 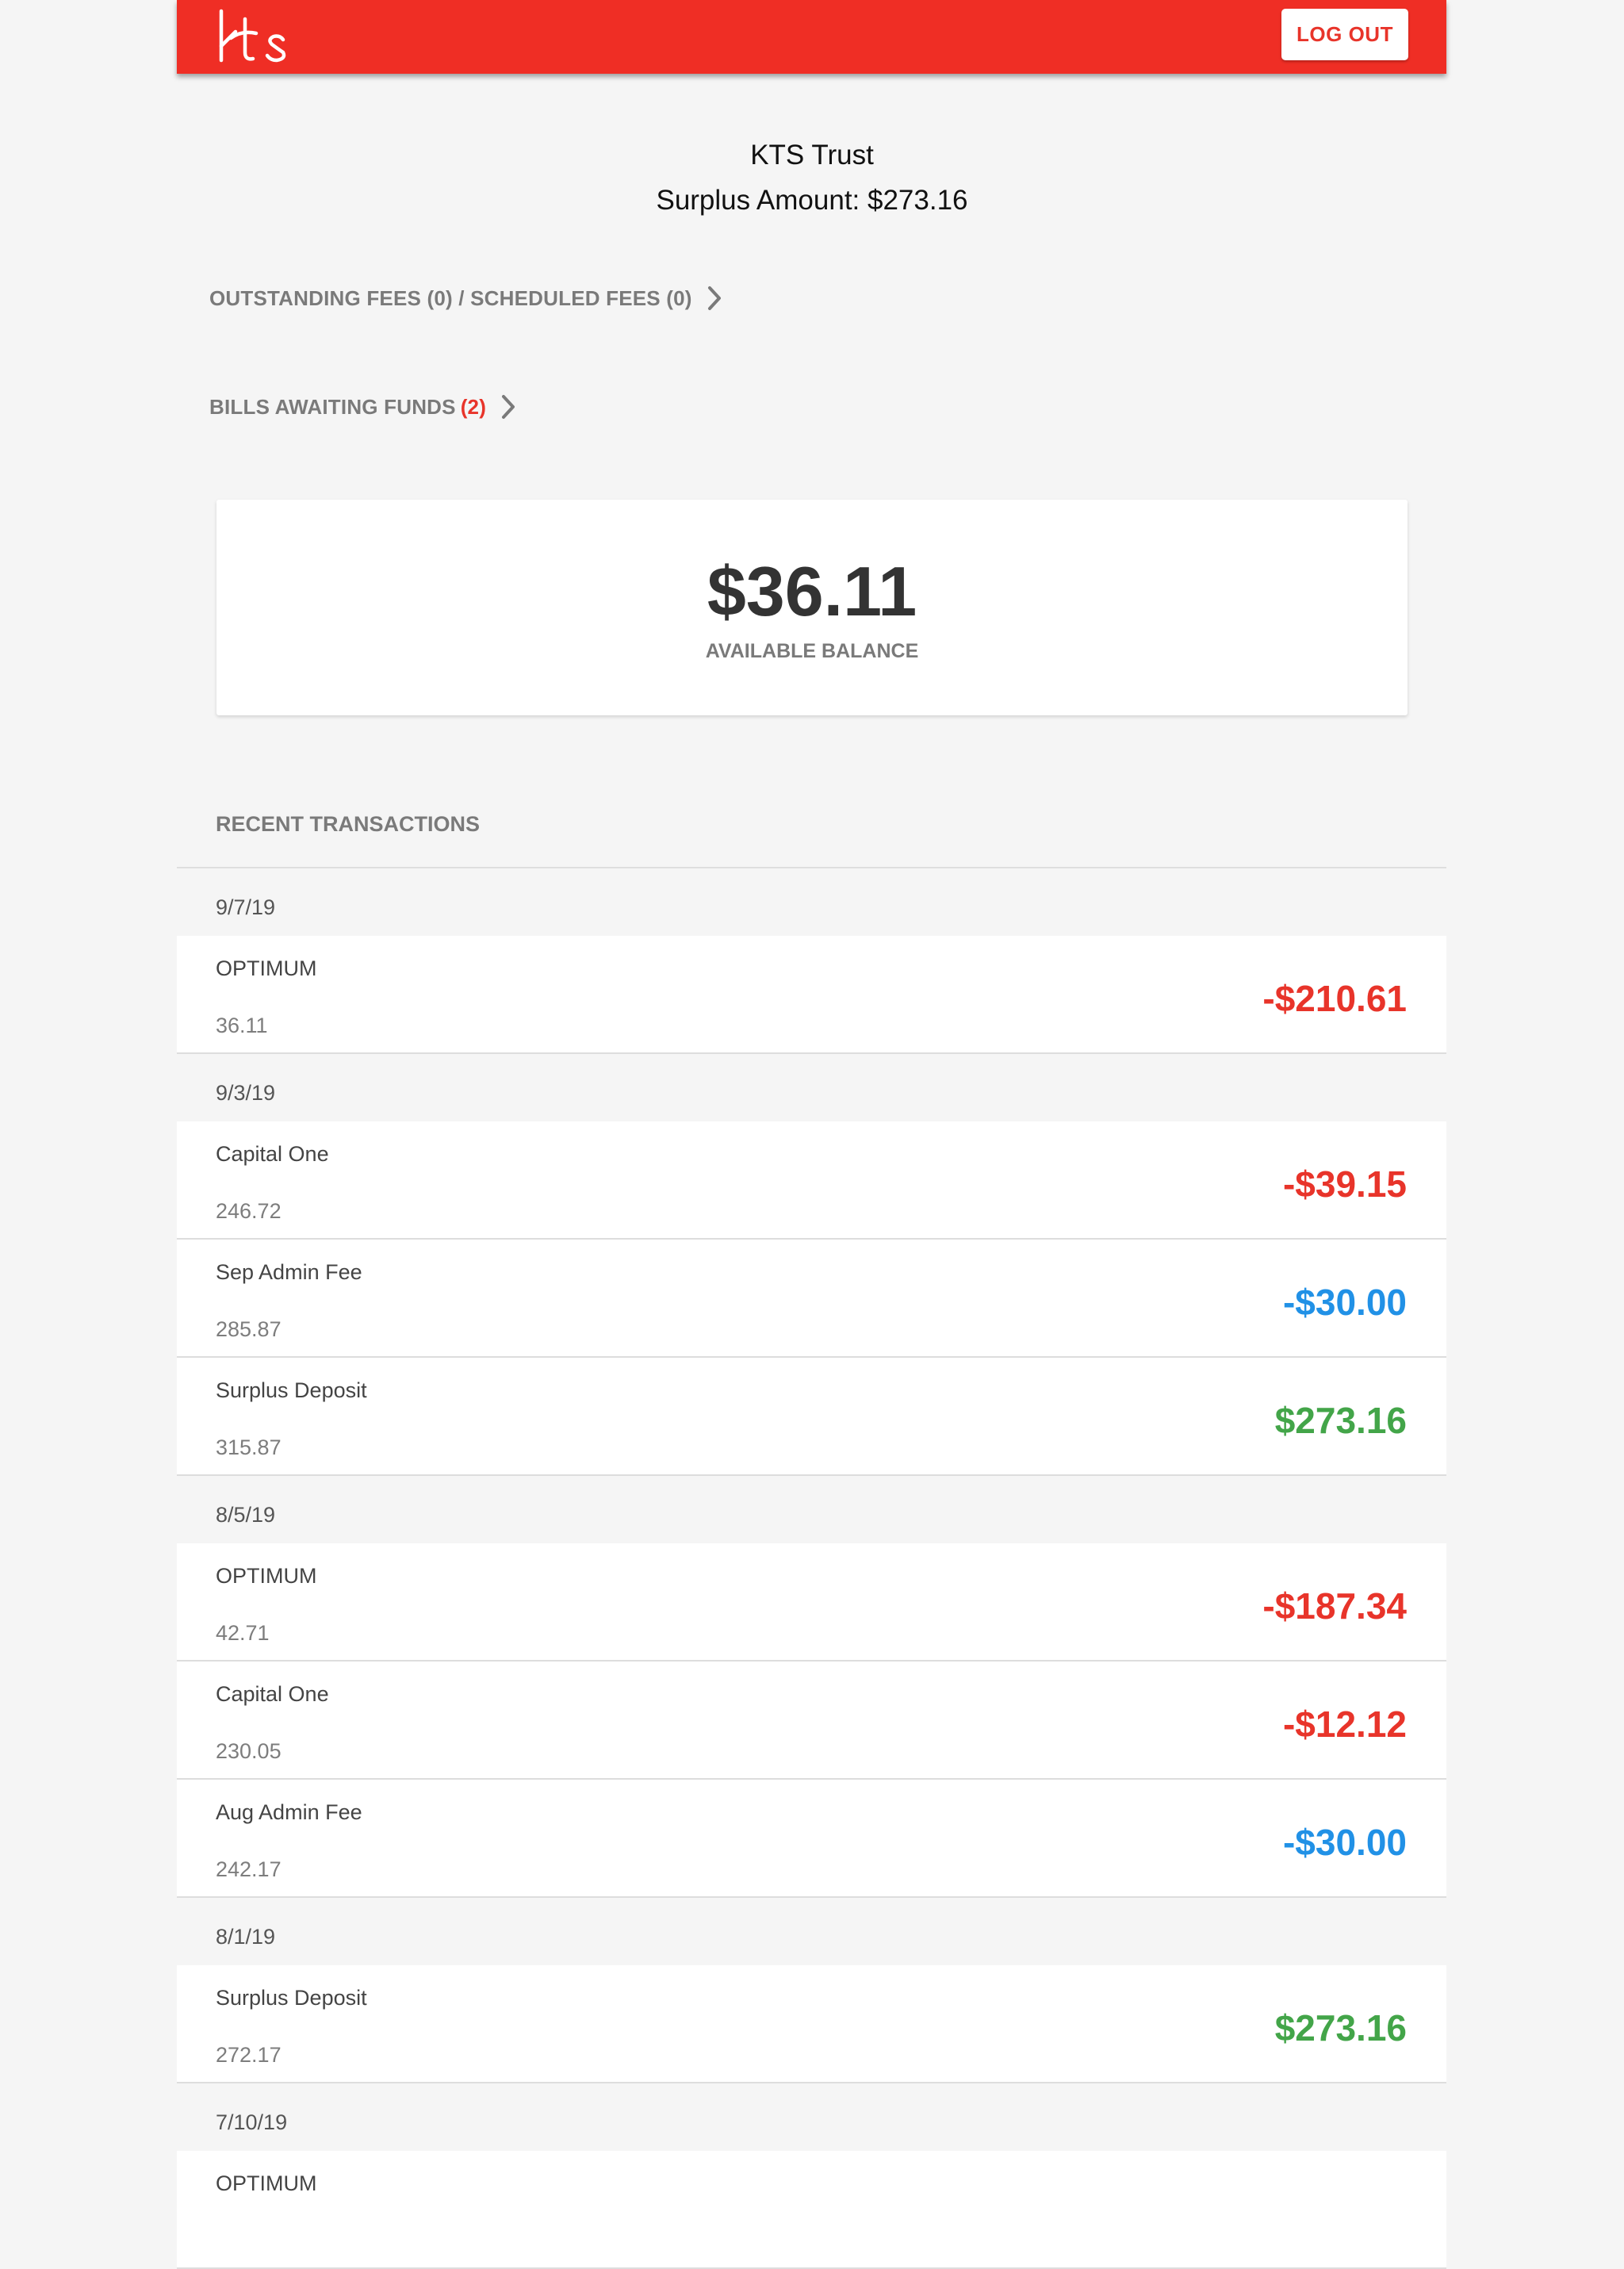 What do you see at coordinates (811, 902) in the screenshot?
I see `transaction-date-header: 9/7/19` at bounding box center [811, 902].